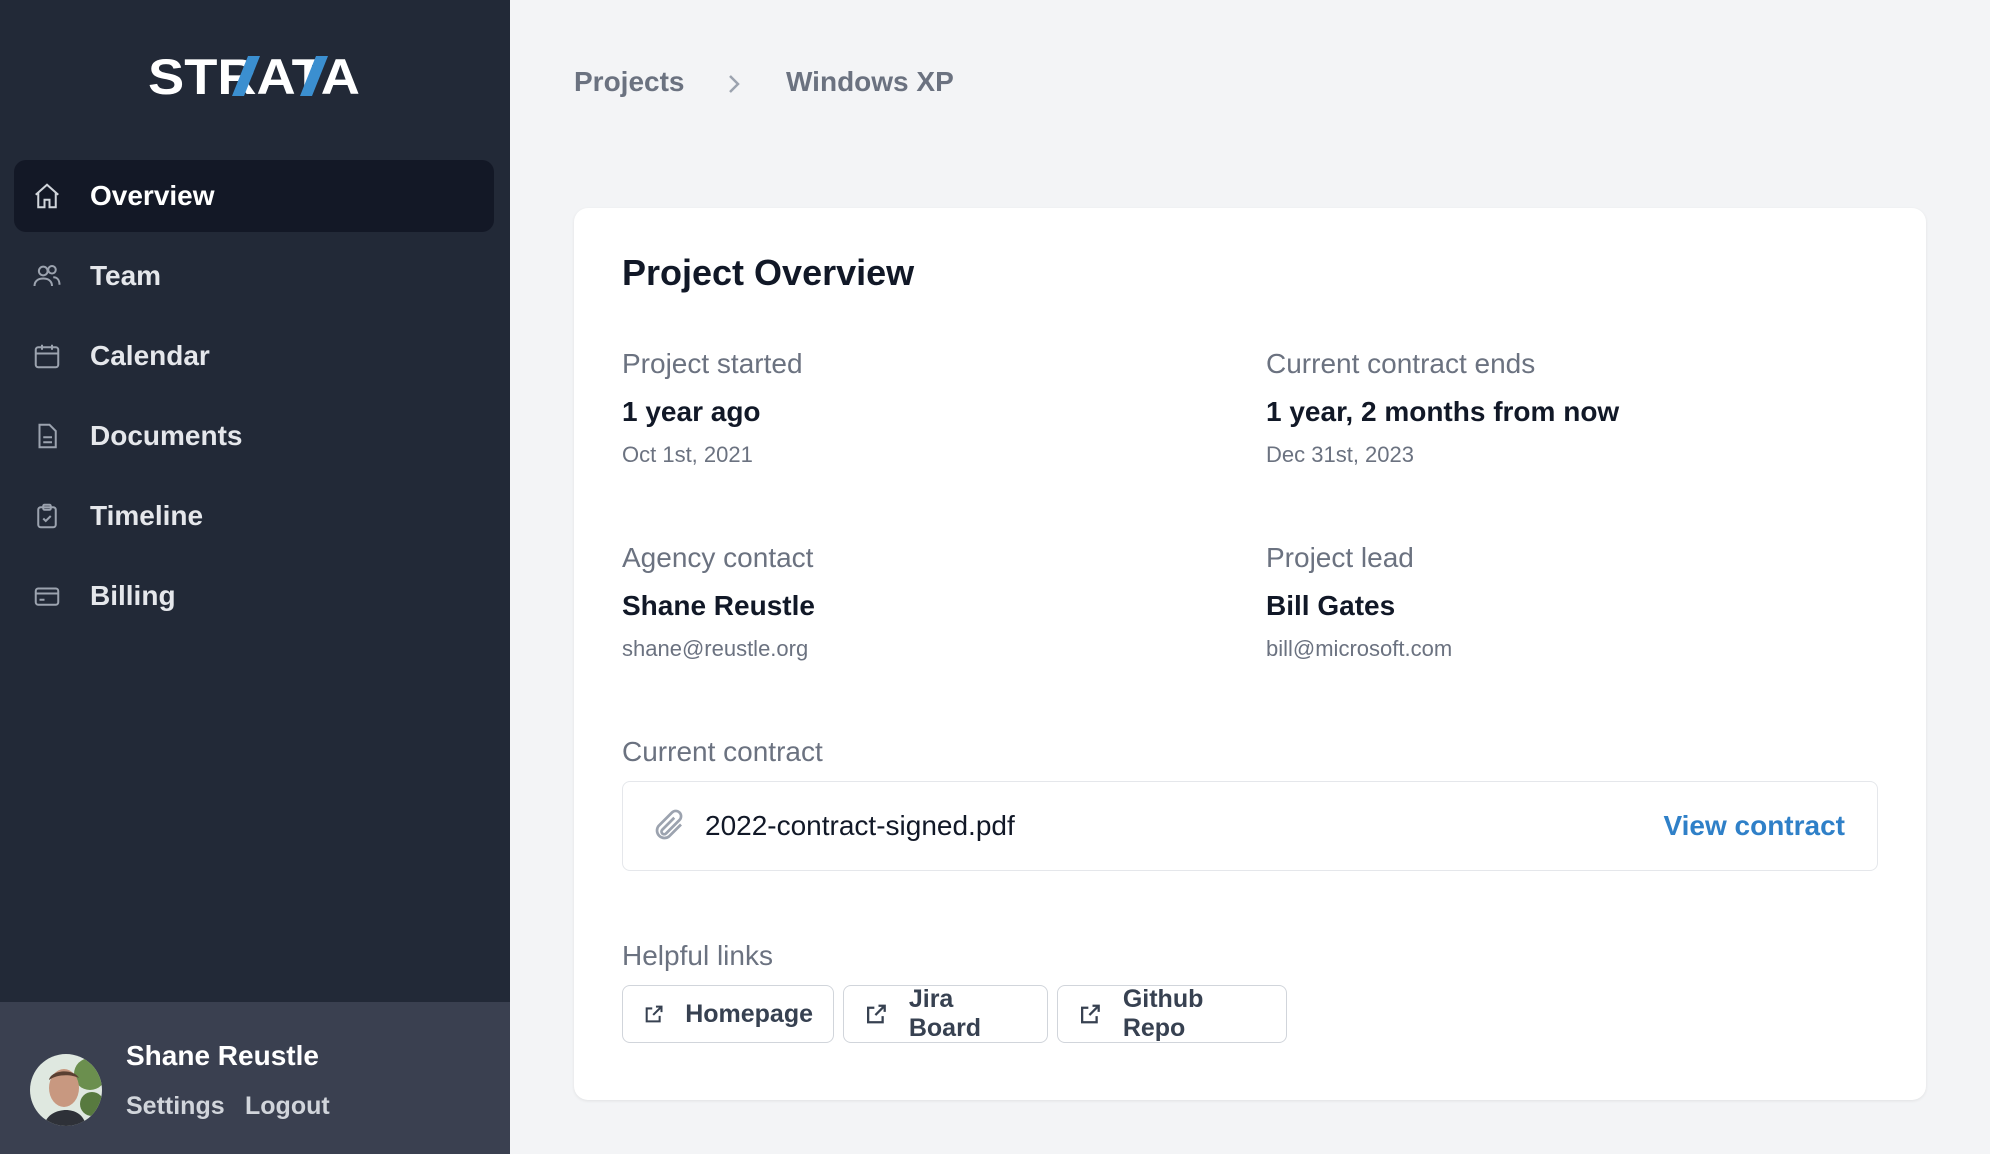  I want to click on agency-name: Shane Reustle, so click(718, 605).